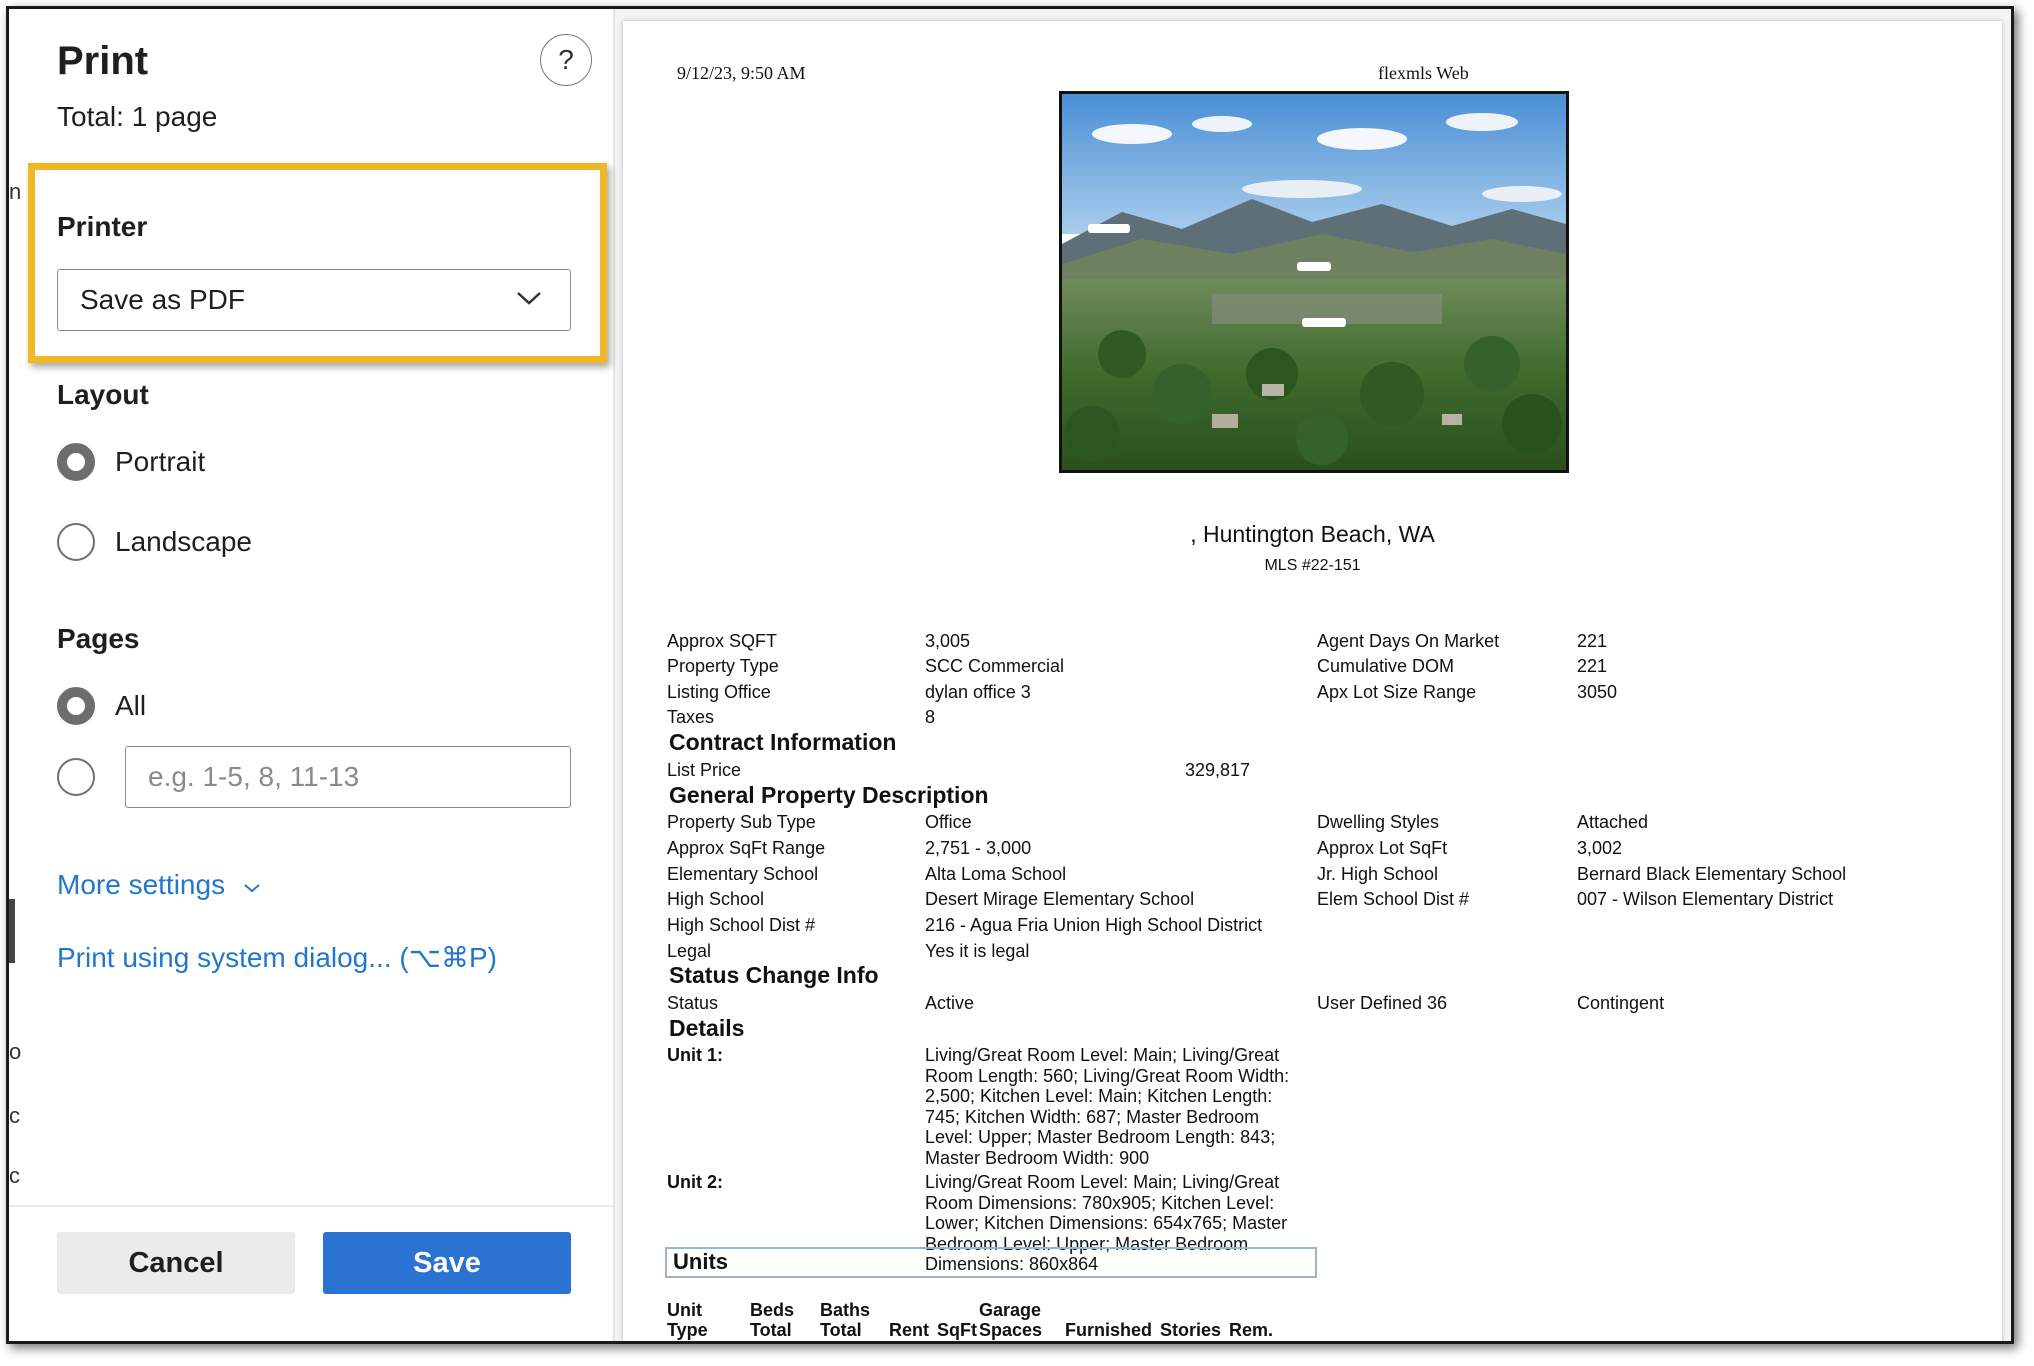 The image size is (2034, 1366). I want to click on help-button: ?, so click(566, 60).